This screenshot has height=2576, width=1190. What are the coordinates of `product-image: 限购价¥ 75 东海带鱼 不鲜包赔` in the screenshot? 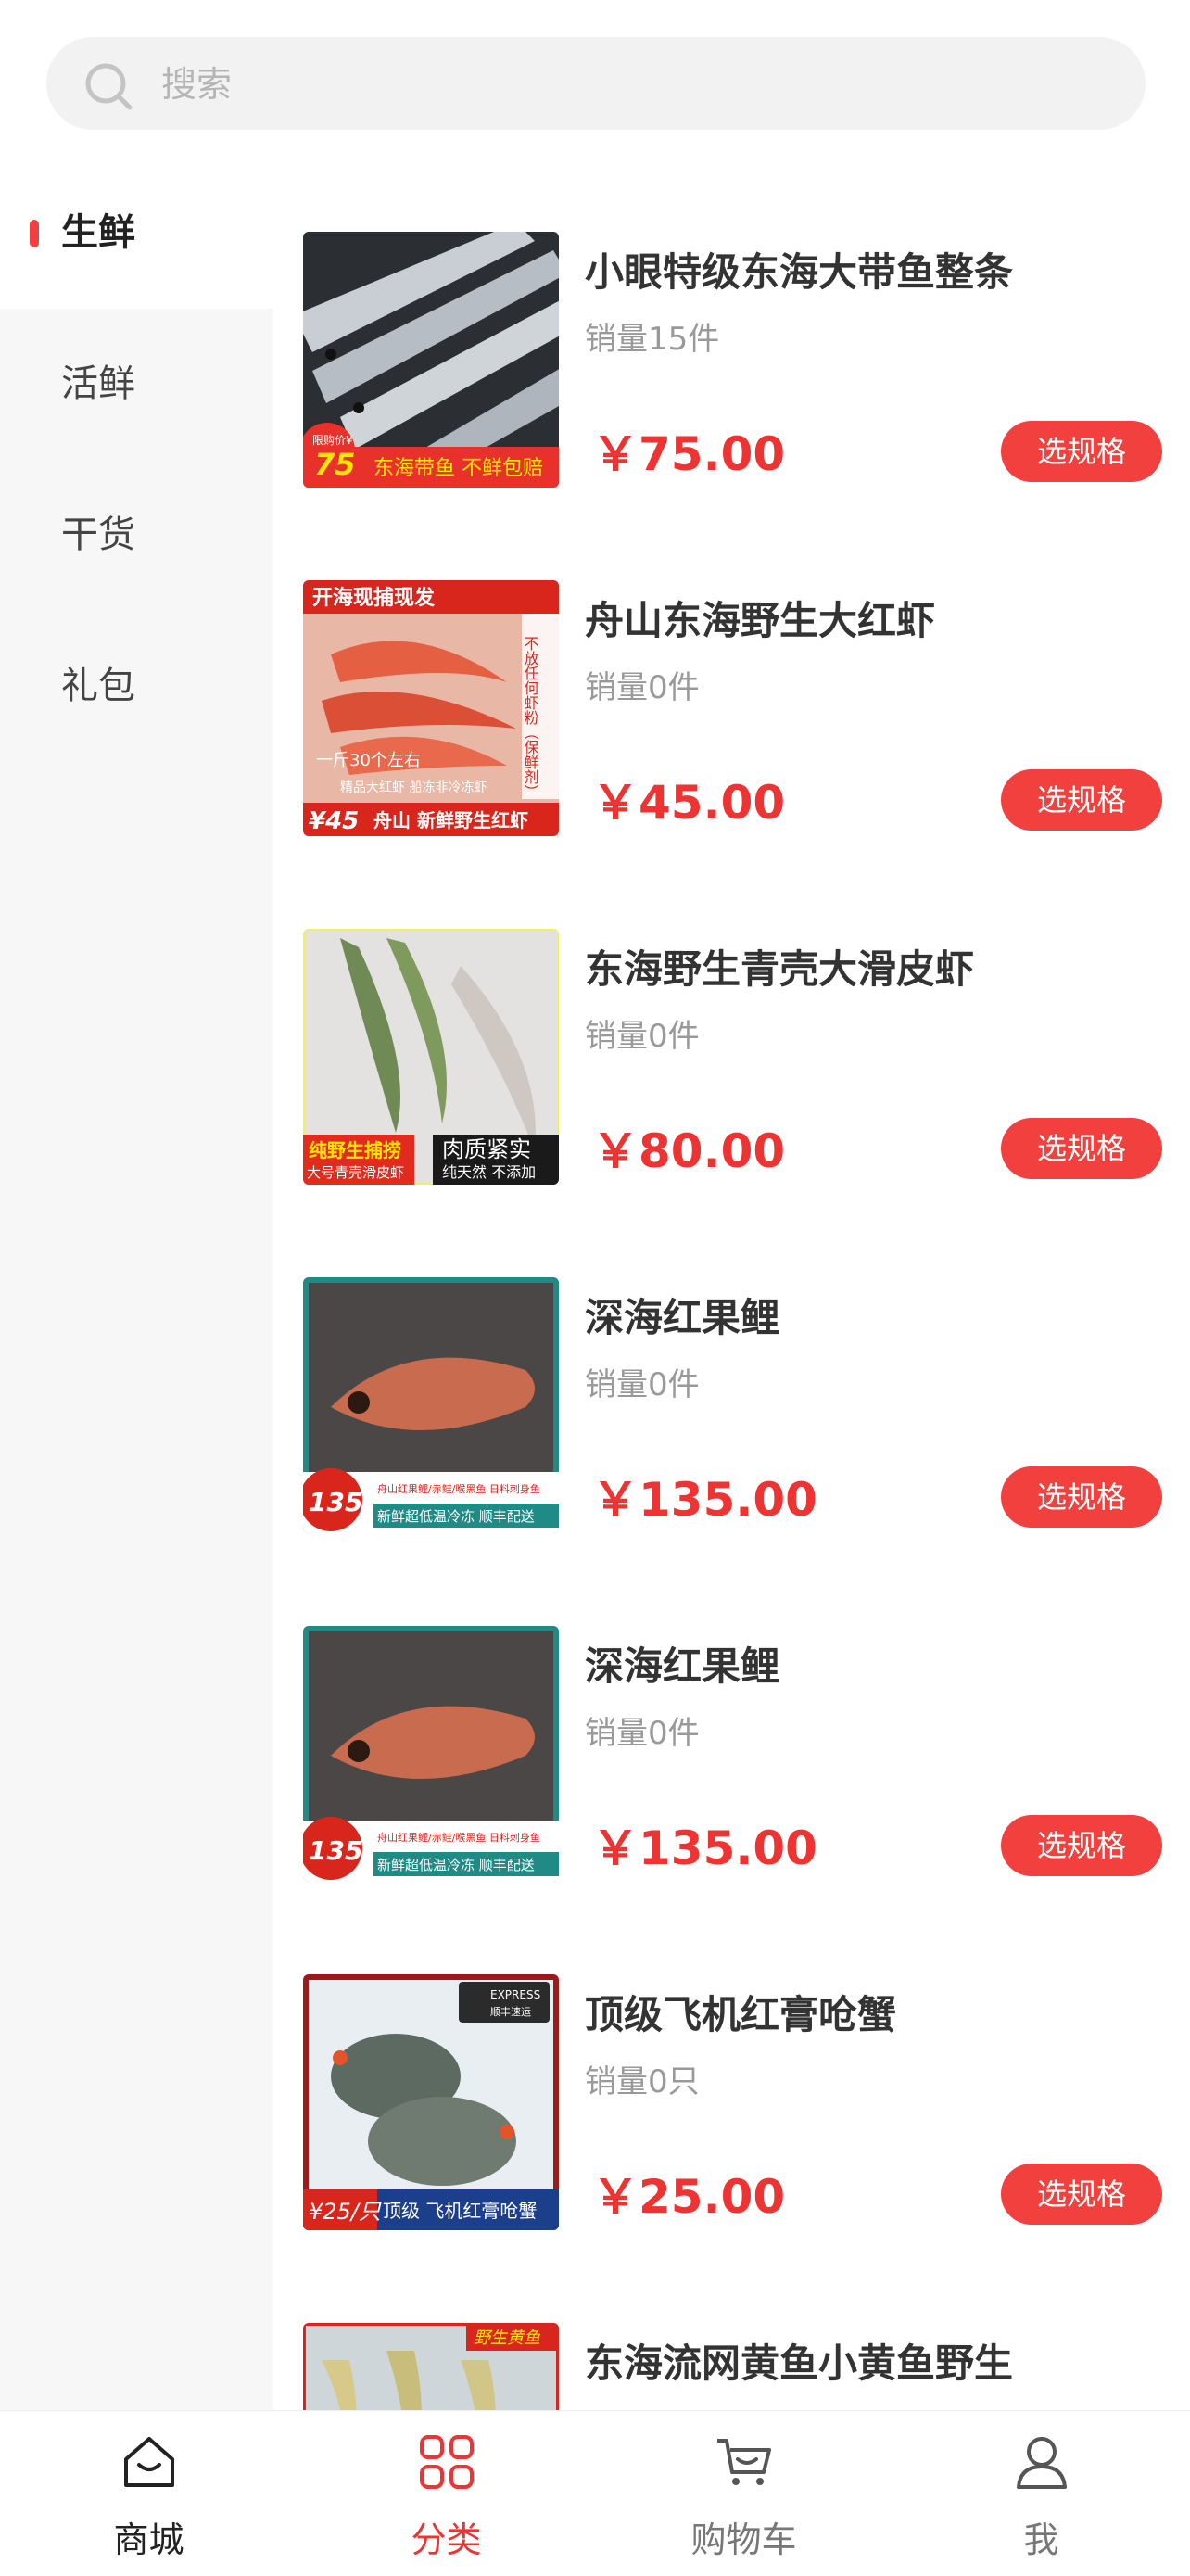 It's located at (431, 360).